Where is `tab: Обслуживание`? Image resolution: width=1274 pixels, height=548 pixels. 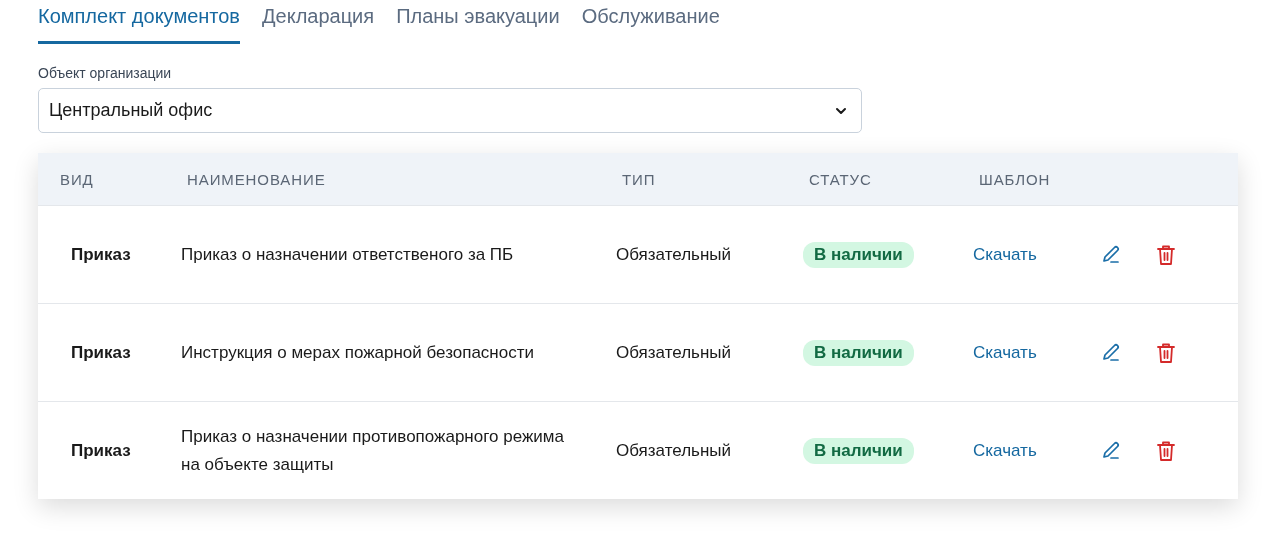
tab: Обслуживание is located at coordinates (650, 22).